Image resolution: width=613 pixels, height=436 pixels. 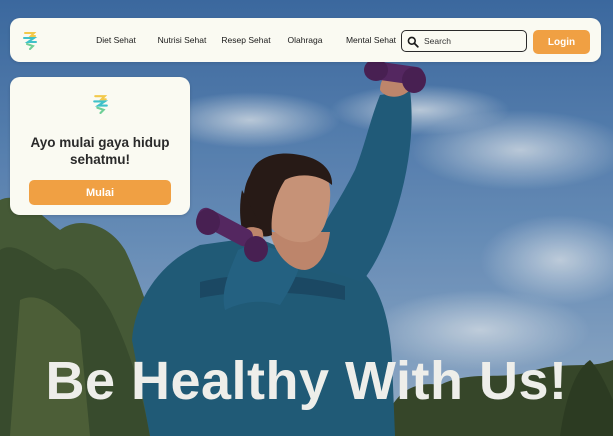 What do you see at coordinates (182, 40) in the screenshot?
I see `nav-link-nutrisi-sehat: Nutrisi Sehat` at bounding box center [182, 40].